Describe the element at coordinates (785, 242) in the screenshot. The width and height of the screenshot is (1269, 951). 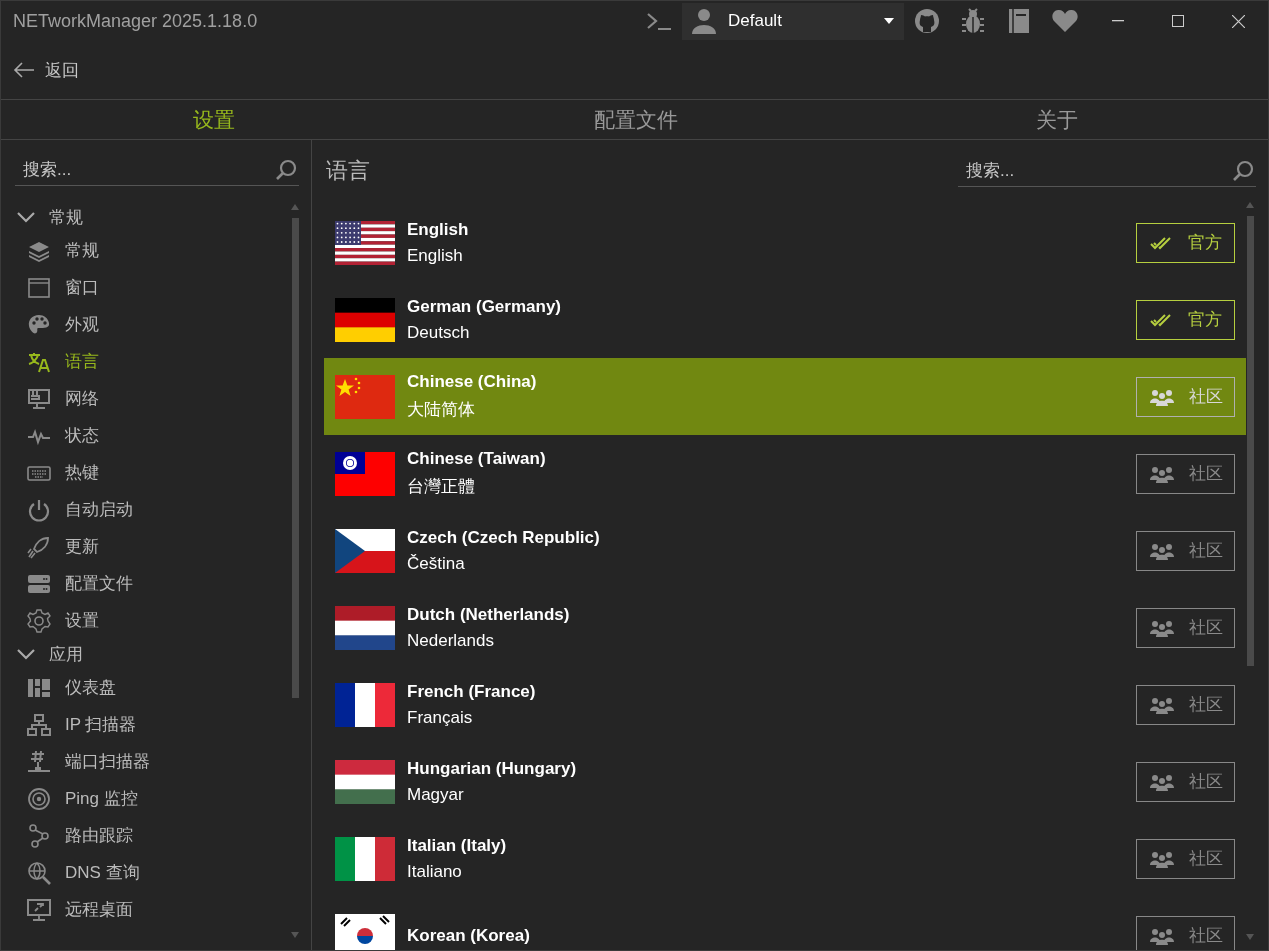
I see `language-row: English English 官方` at that location.